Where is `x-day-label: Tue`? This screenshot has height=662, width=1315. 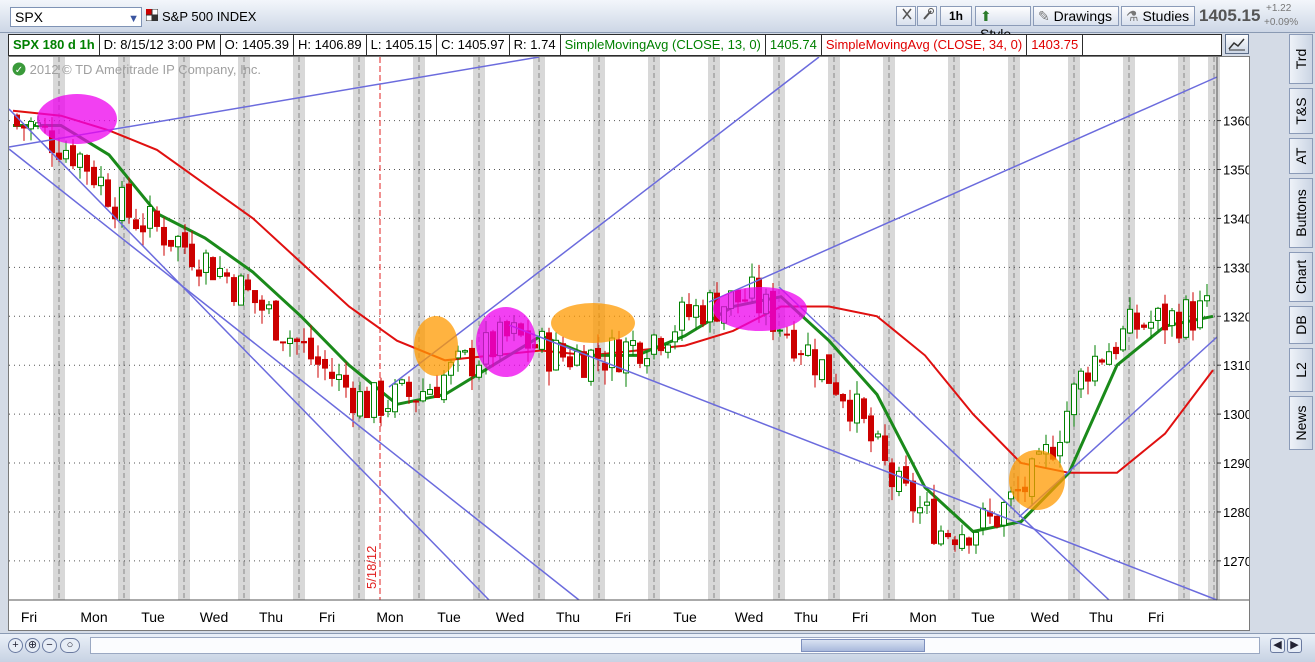 x-day-label: Tue is located at coordinates (449, 617).